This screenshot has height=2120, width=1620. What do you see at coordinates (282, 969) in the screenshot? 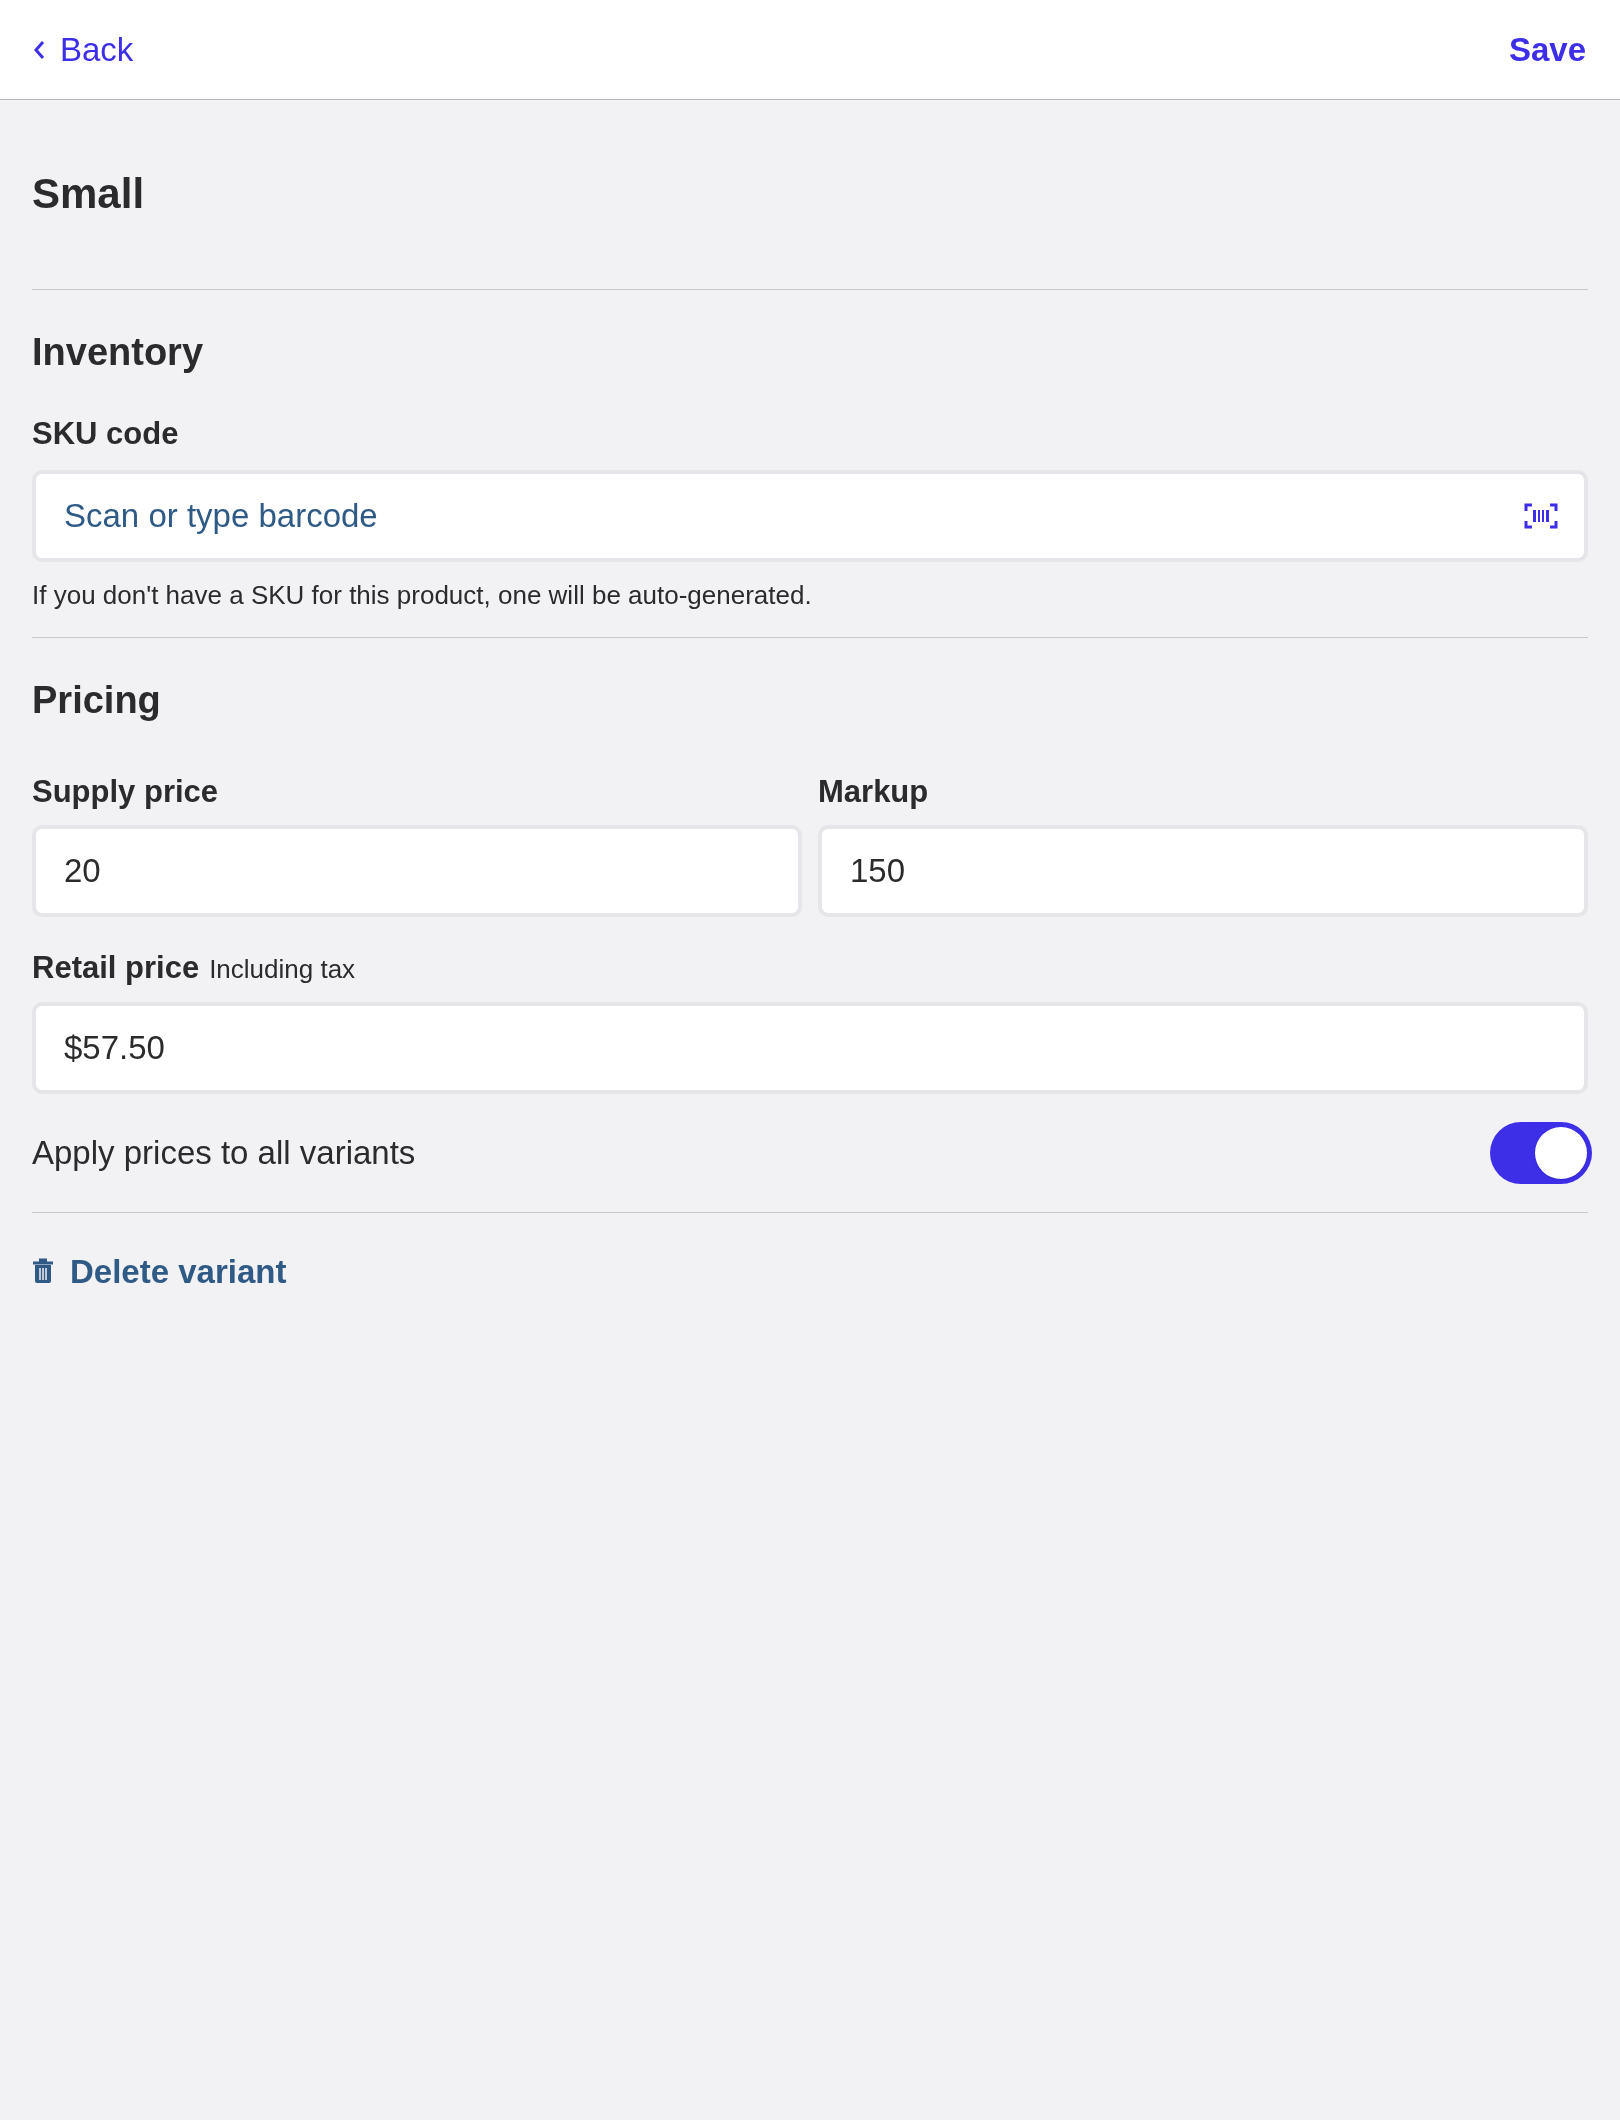
I see `field-note: Including tax` at bounding box center [282, 969].